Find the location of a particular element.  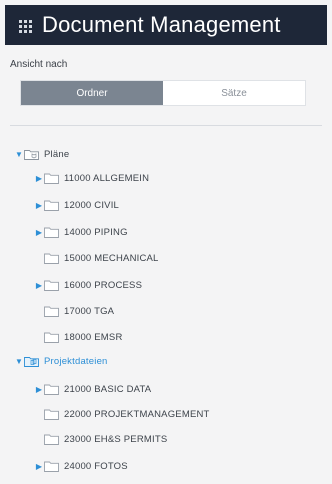

tree-item-label: 12000 CIVIL is located at coordinates (92, 205).